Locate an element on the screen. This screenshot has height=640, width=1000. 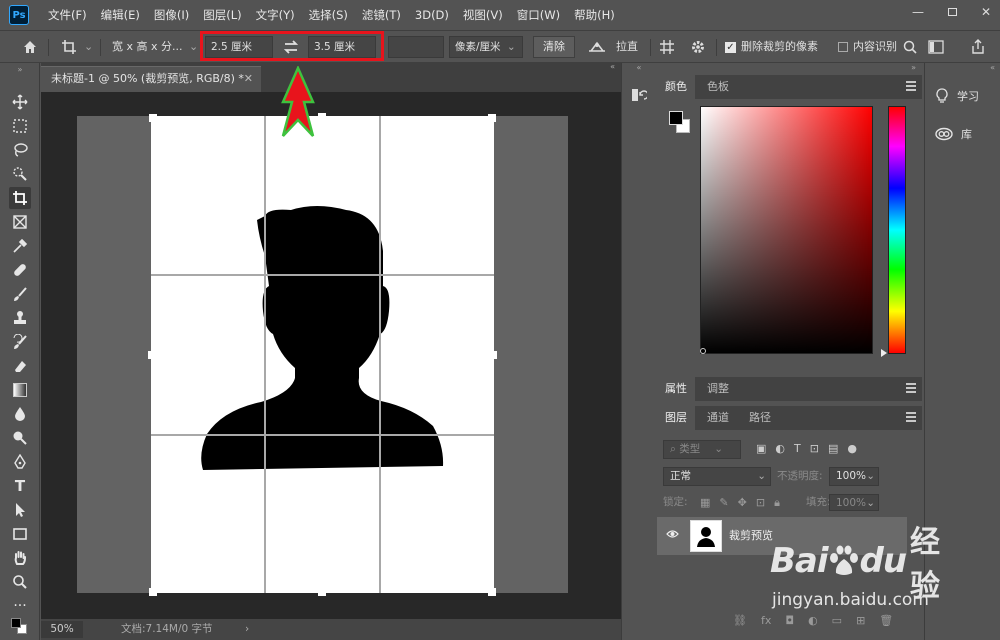
document-tab: 未标题-1 @ 50% (裁剪预览, RGB/8) * ✕ is located at coordinates (151, 79).